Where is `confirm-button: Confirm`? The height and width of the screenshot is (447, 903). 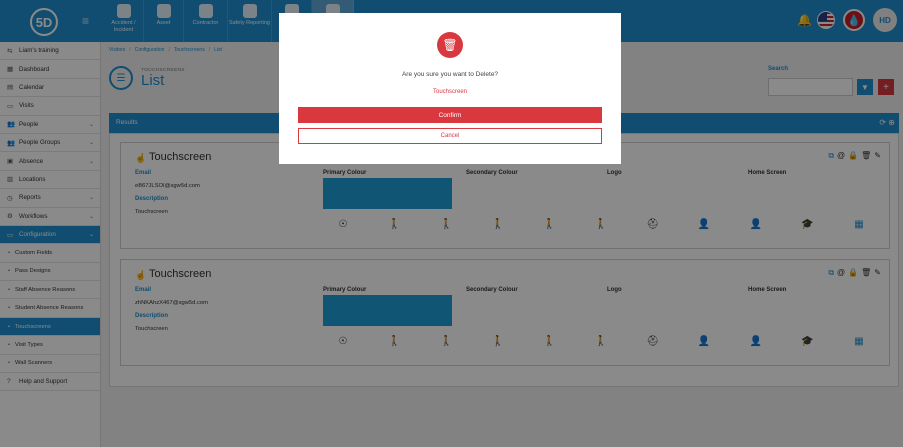
confirm-button: Confirm is located at coordinates (450, 115).